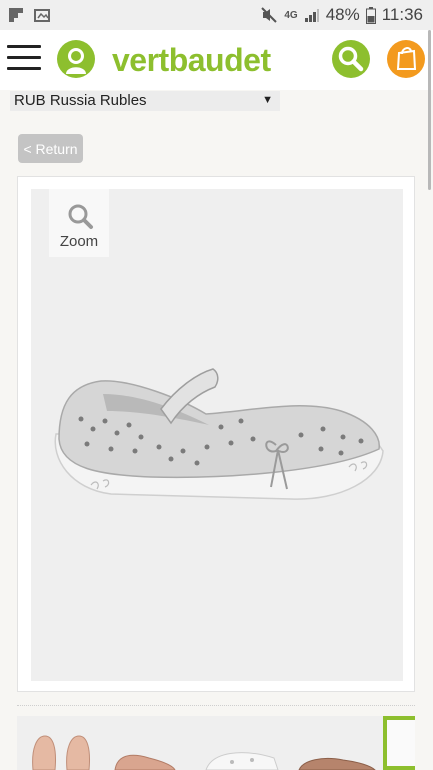 This screenshot has width=433, height=770. Describe the element at coordinates (191, 60) in the screenshot. I see `brand-logo: vertbaudet` at that location.